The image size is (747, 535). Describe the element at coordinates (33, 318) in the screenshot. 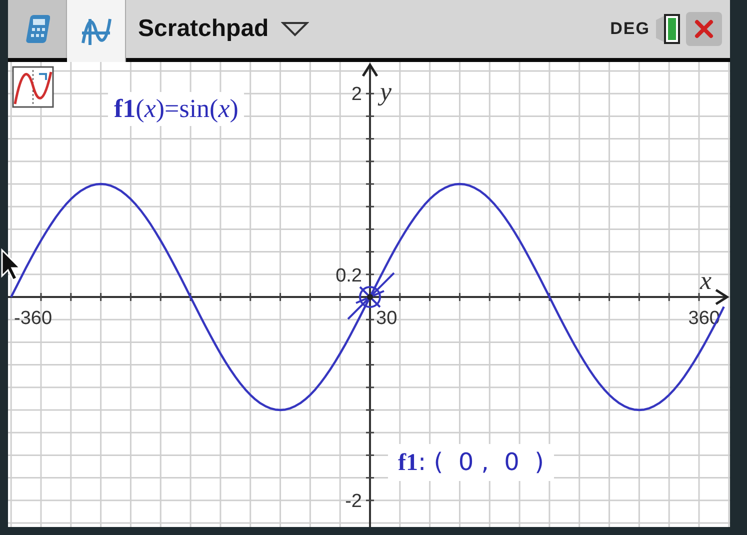

I see `axis-tick-label: -360` at that location.